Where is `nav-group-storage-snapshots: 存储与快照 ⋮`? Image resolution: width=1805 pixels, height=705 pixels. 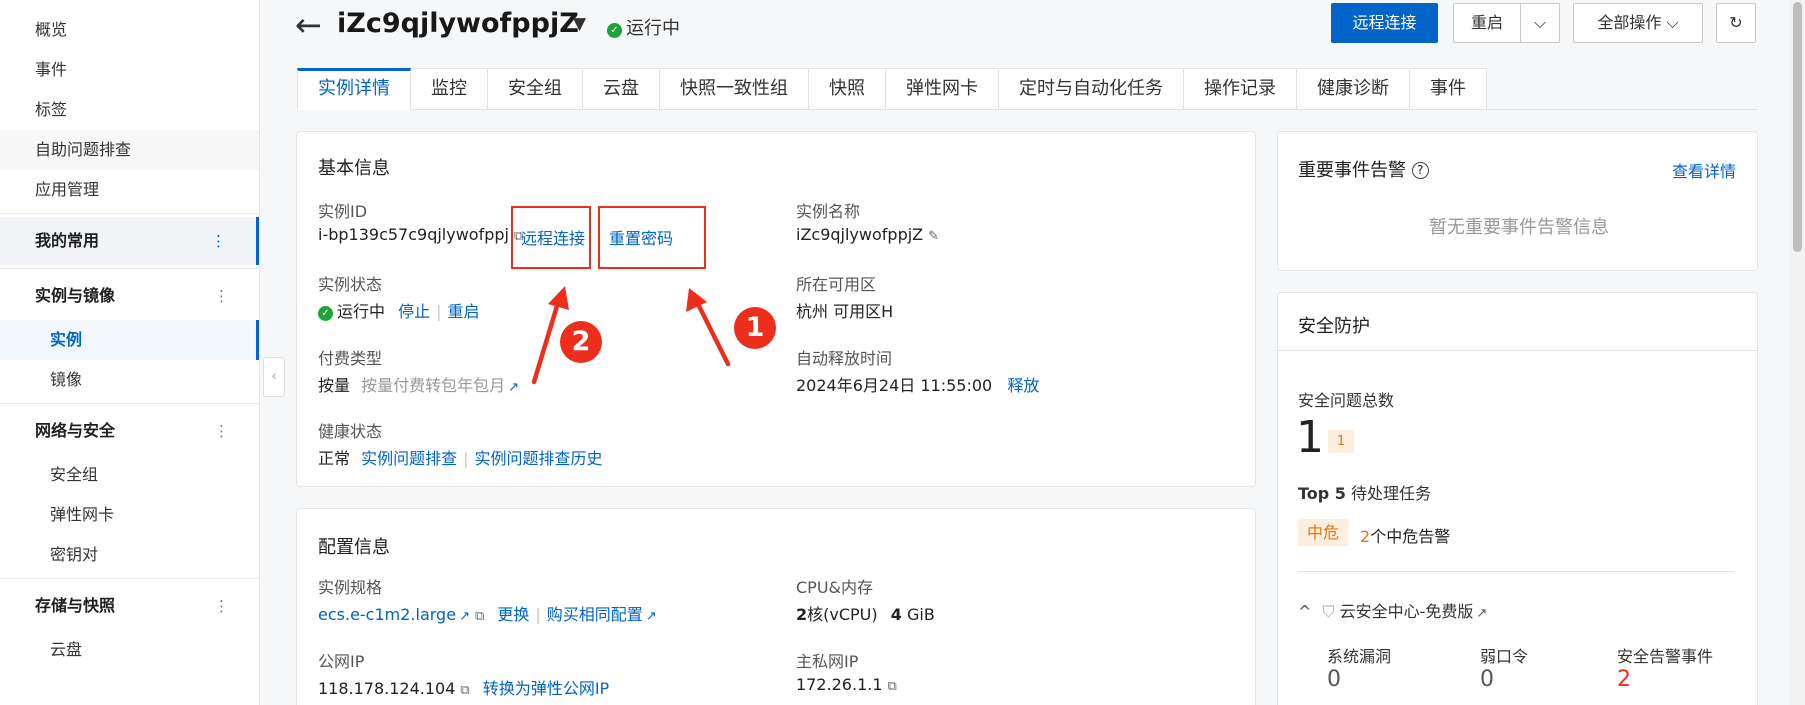
nav-group-storage-snapshots: 存储与快照 ⋮ is located at coordinates (129, 606).